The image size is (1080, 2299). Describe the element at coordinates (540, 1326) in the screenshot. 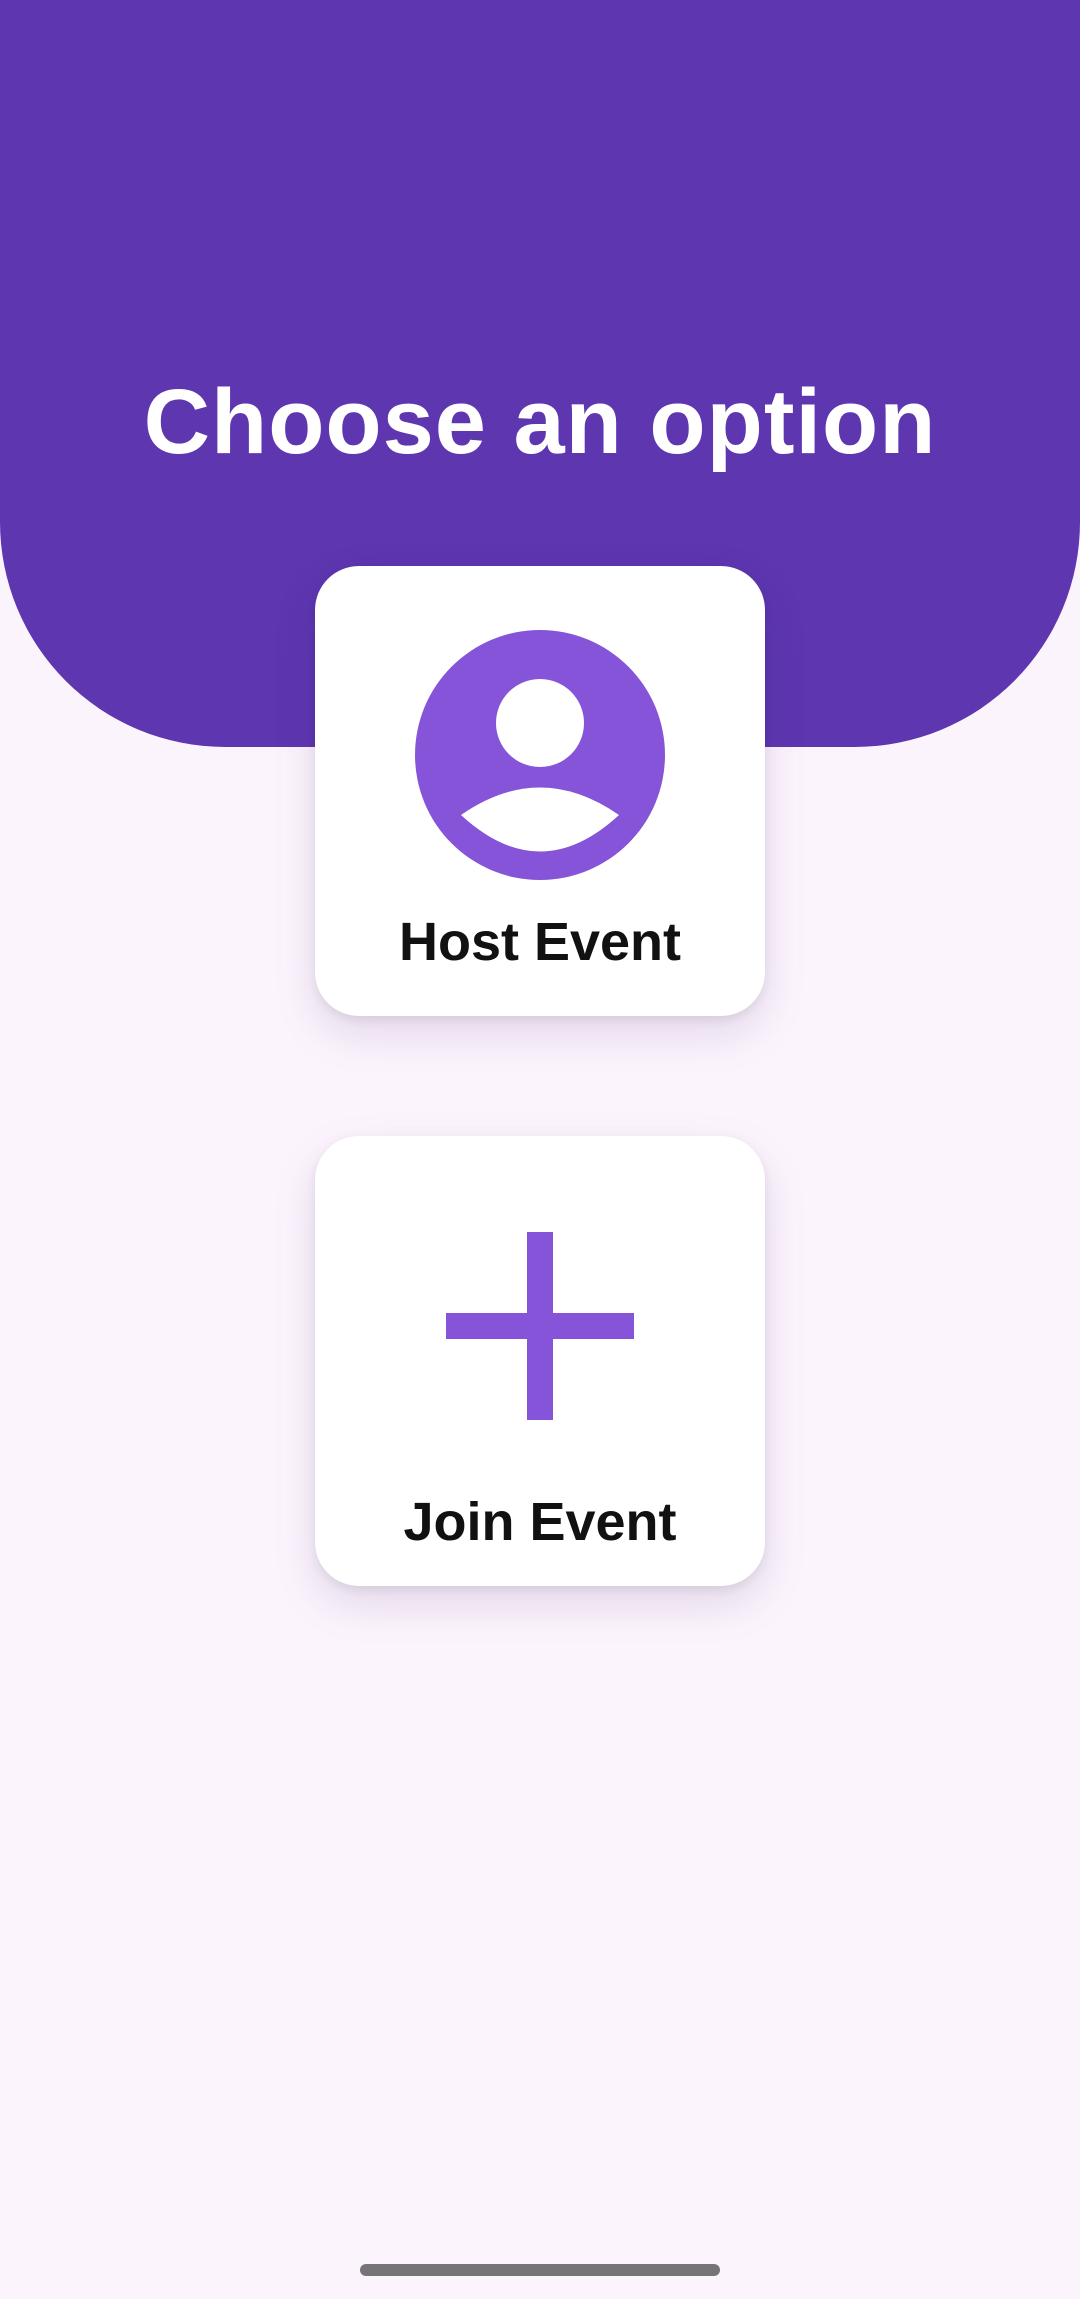

I see `plus-icon` at that location.